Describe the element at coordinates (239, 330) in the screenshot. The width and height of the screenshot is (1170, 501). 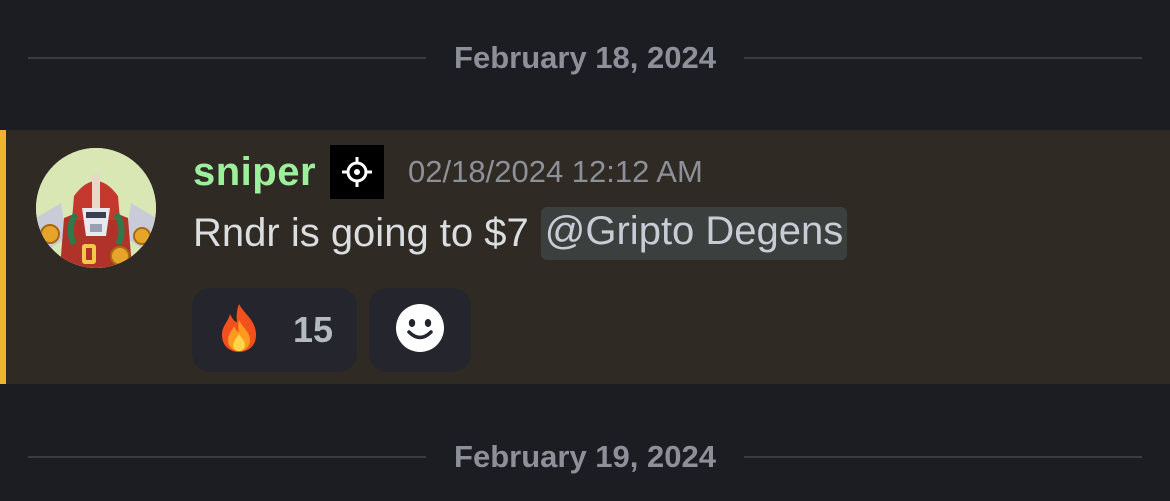
I see `fire-icon` at that location.